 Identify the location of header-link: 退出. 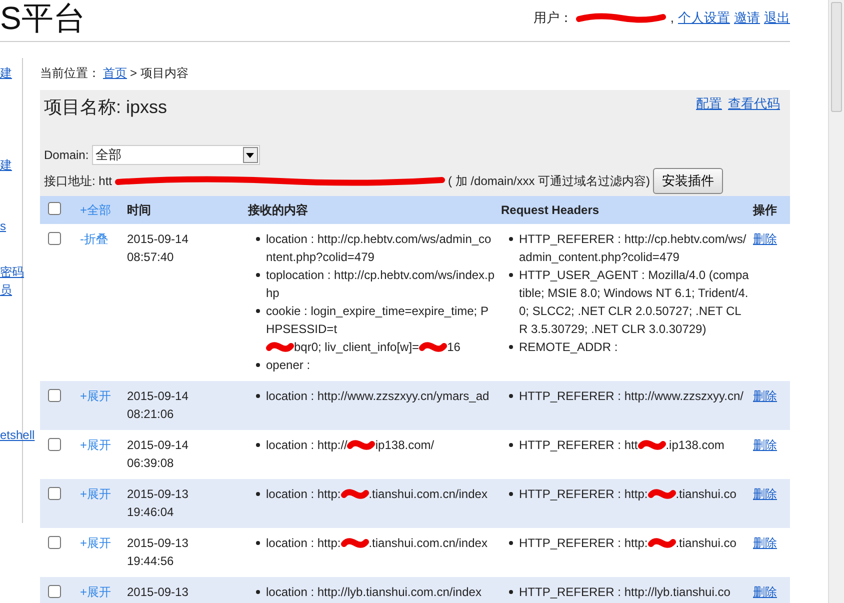
(777, 18).